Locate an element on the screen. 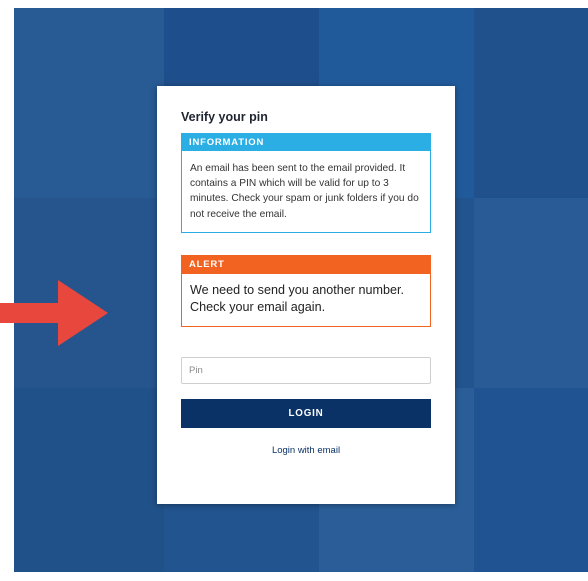 Image resolution: width=588 pixels, height=581 pixels. login-button: LOGIN is located at coordinates (306, 413).